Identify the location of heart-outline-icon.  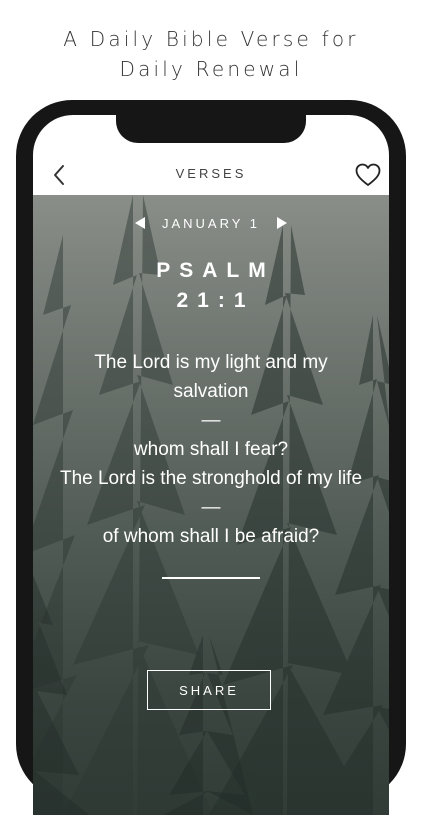
(368, 174).